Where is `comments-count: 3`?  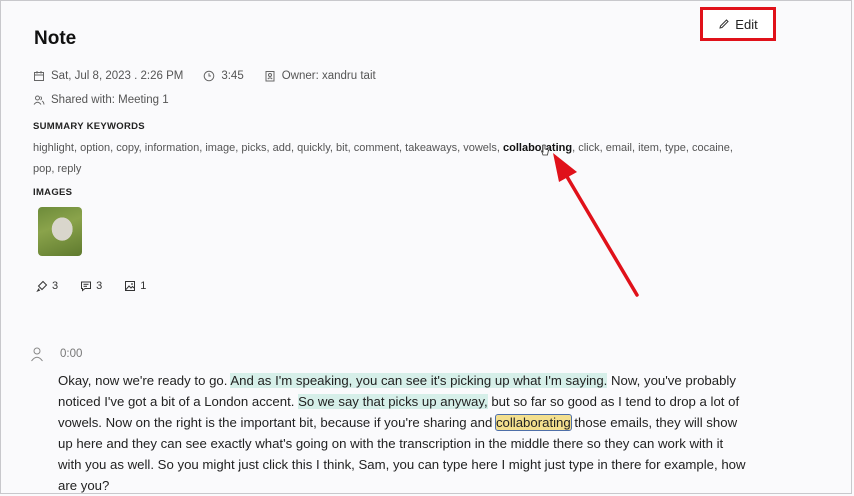 comments-count: 3 is located at coordinates (91, 286).